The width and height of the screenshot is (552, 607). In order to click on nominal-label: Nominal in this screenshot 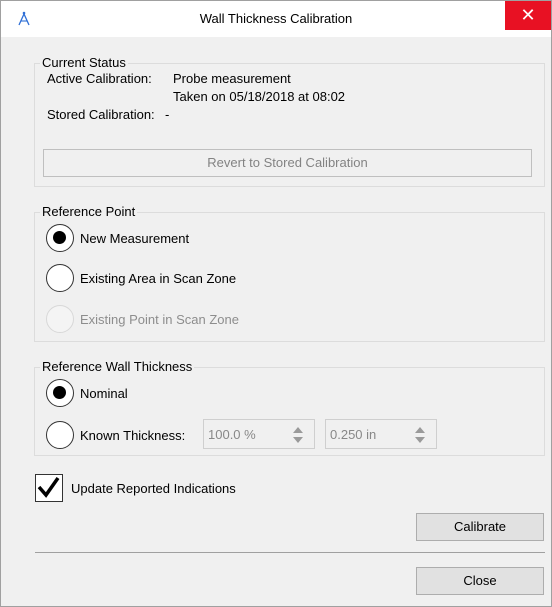, I will do `click(104, 393)`.